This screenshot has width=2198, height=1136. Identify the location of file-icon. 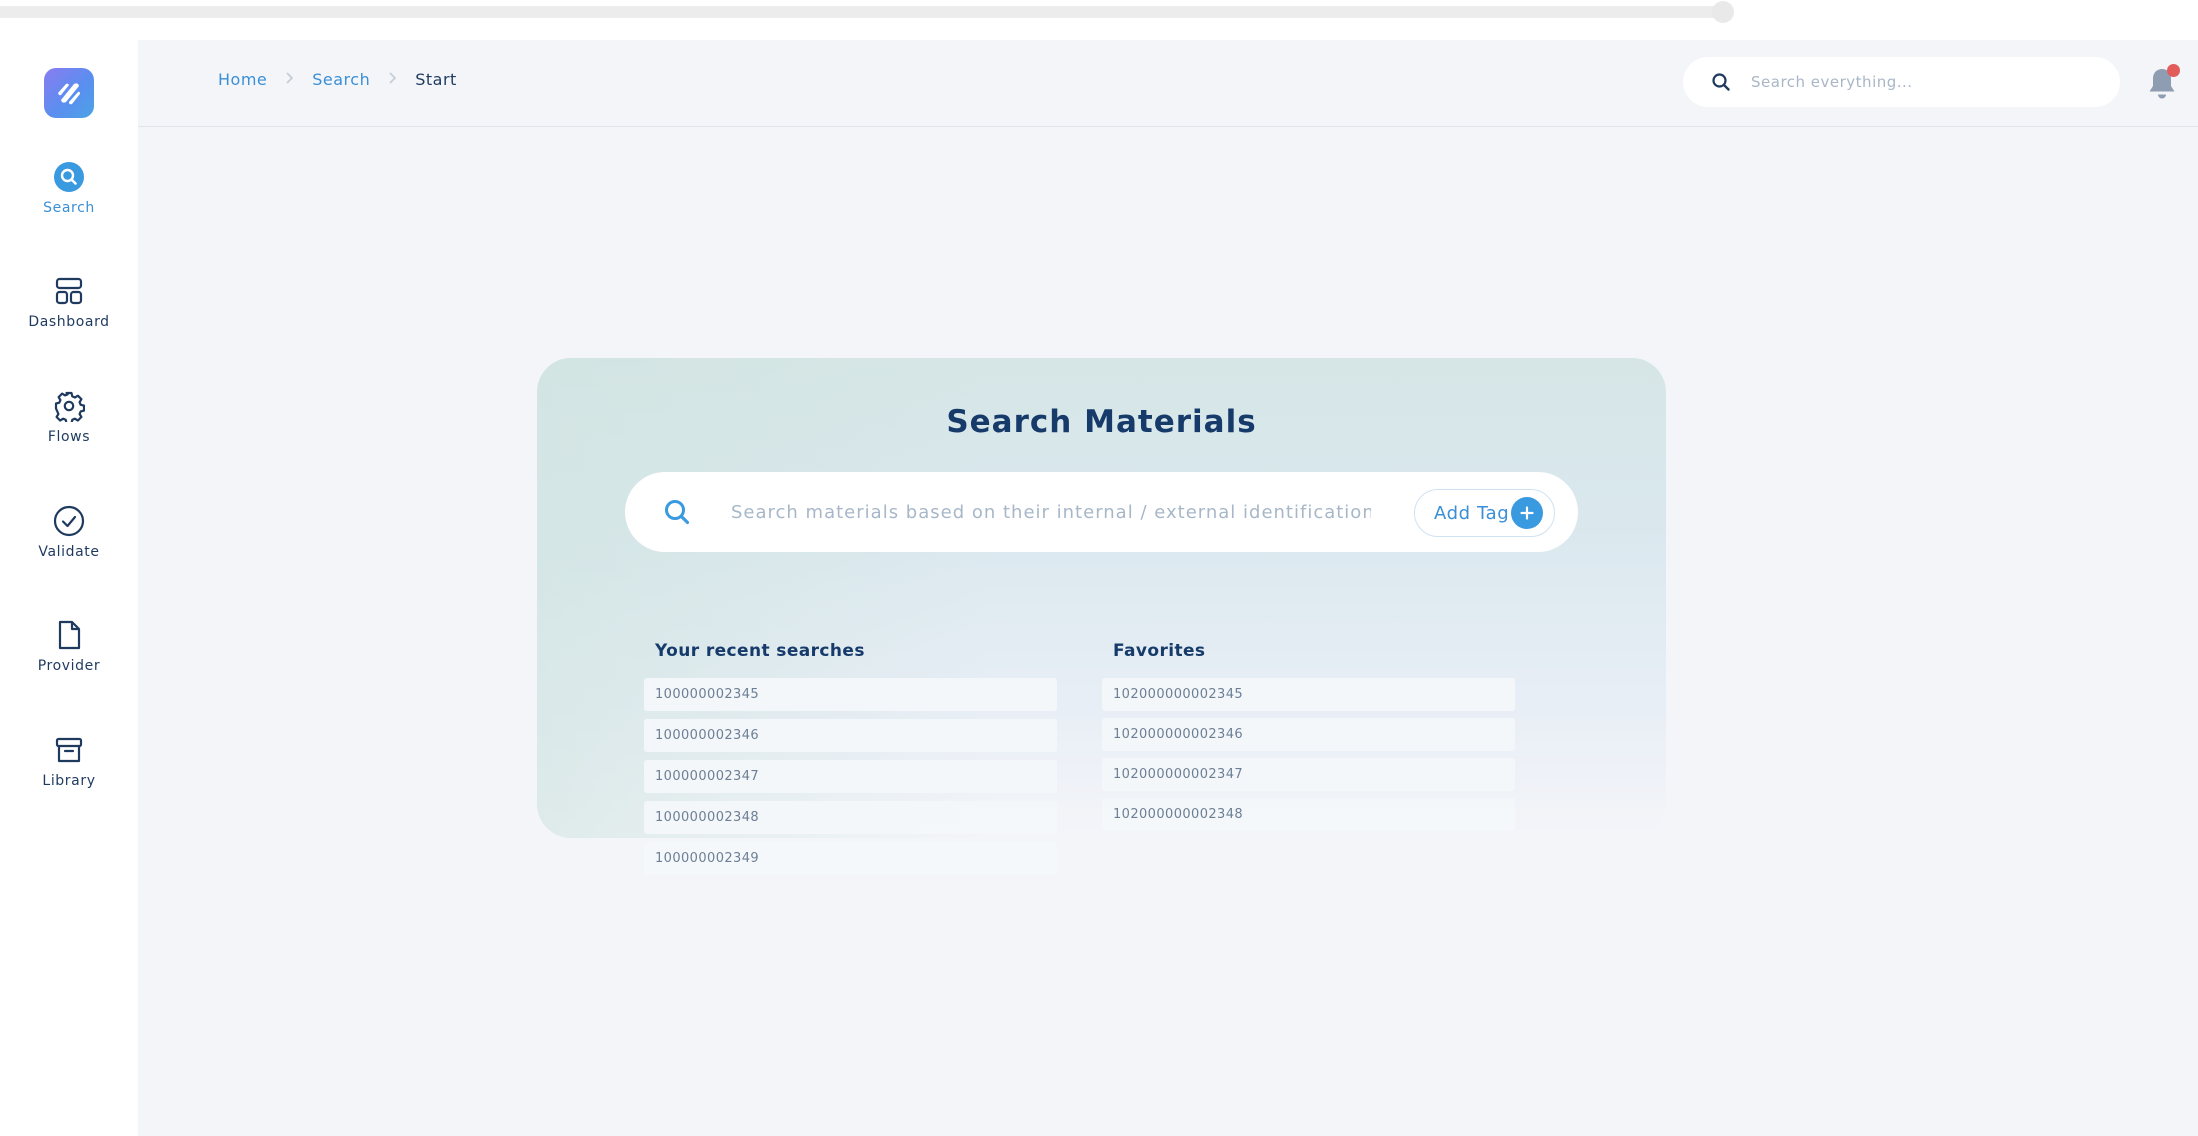
(69, 635).